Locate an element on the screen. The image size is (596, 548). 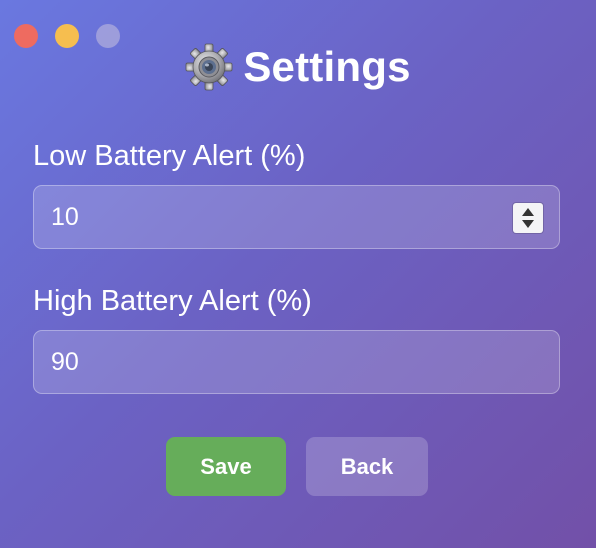
number-stepper is located at coordinates (528, 218).